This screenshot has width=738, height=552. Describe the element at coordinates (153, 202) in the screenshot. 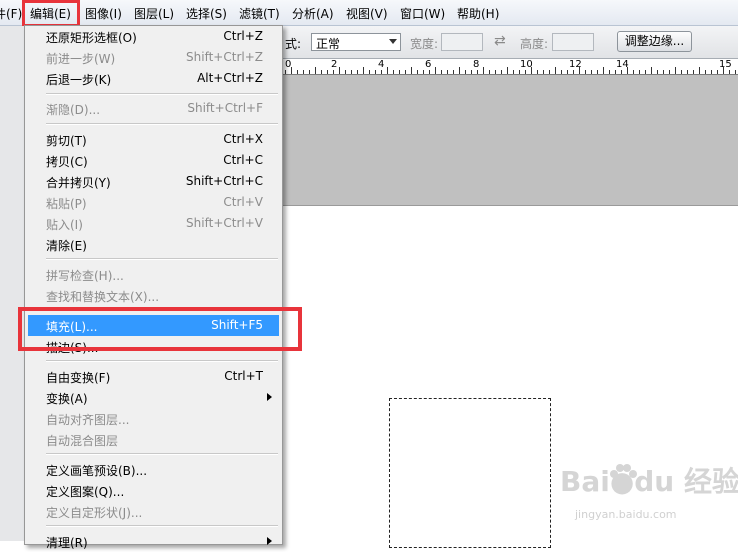

I see `menu-item-paste: 粘贴(P) Ctrl+V` at that location.